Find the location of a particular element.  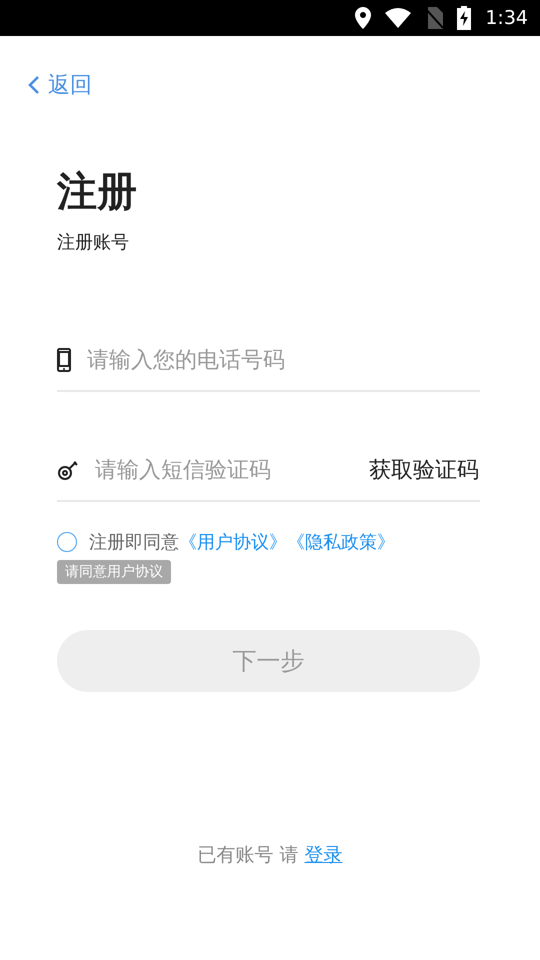

tooltip: 请同意用户协议 is located at coordinates (114, 572).